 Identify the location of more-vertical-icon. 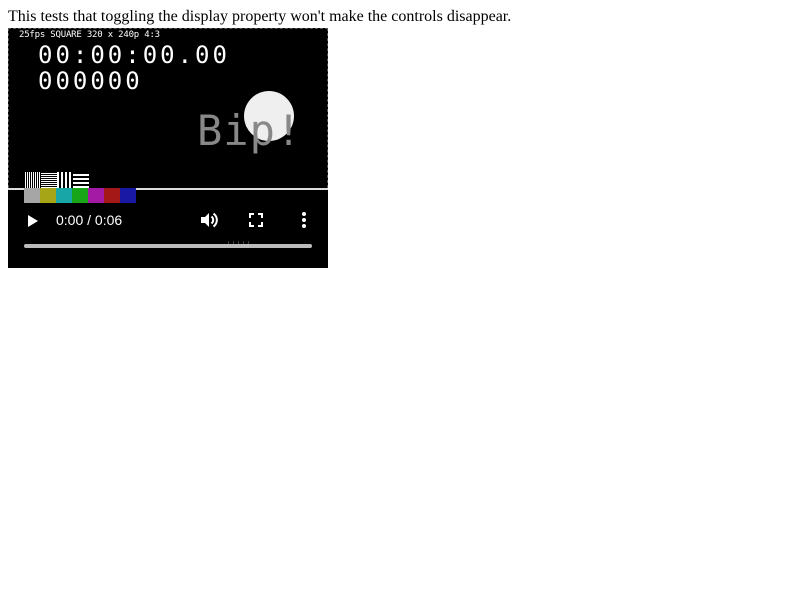
(304, 220).